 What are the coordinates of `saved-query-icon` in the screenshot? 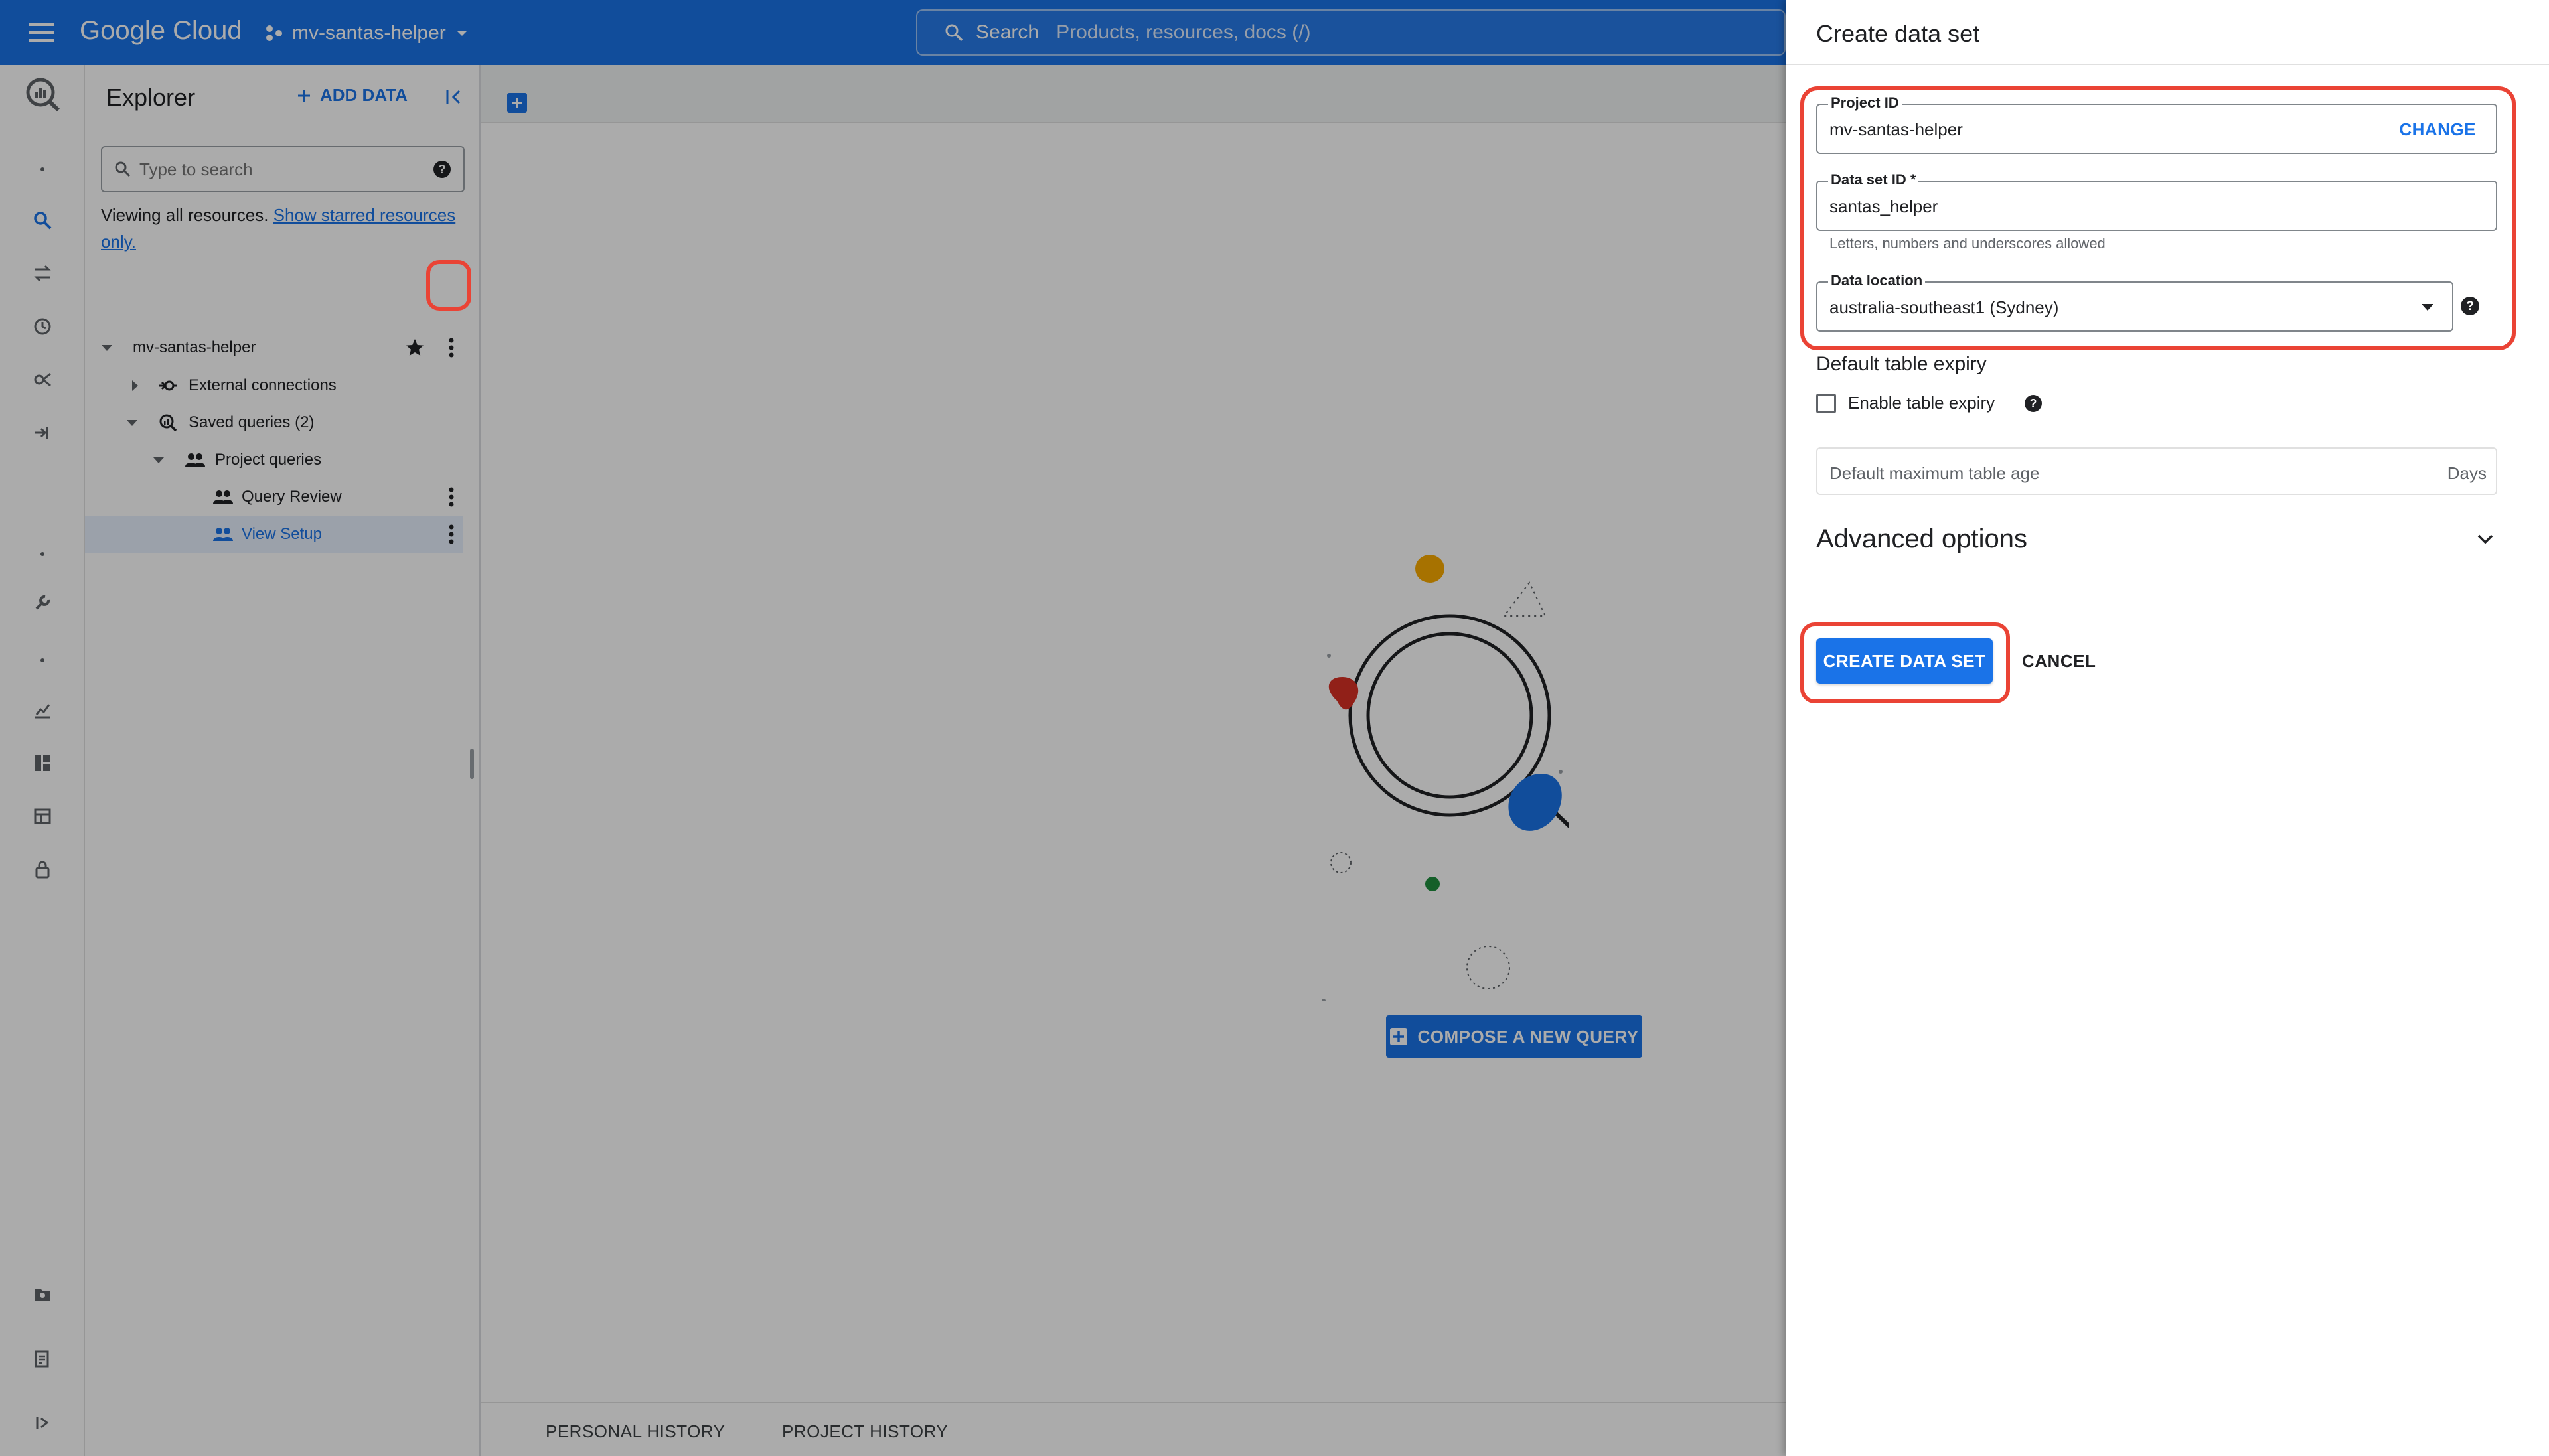 It's located at (168, 423).